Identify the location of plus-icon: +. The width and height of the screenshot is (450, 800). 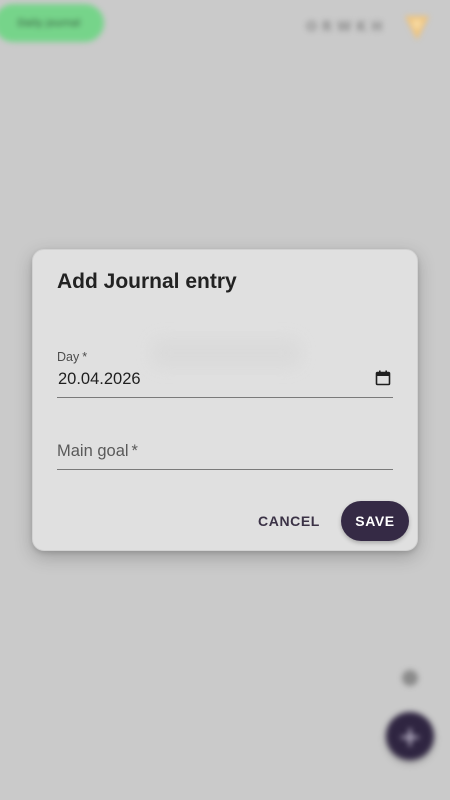
(410, 736).